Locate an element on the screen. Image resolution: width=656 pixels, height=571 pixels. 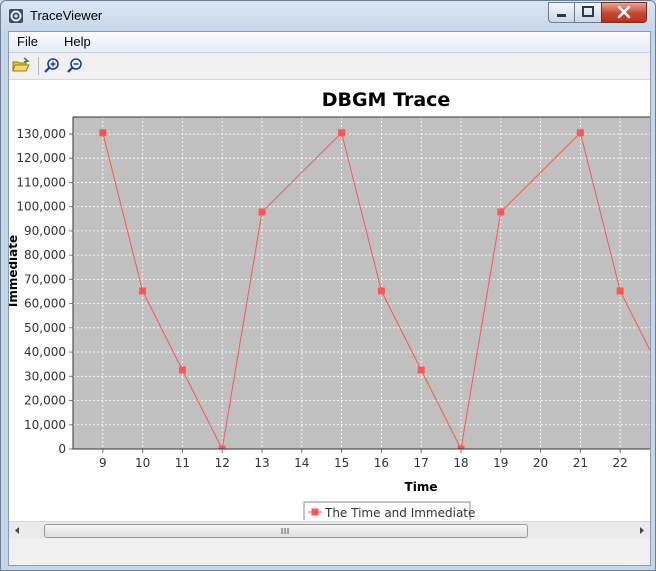
legend-marker-swatch is located at coordinates (315, 512).